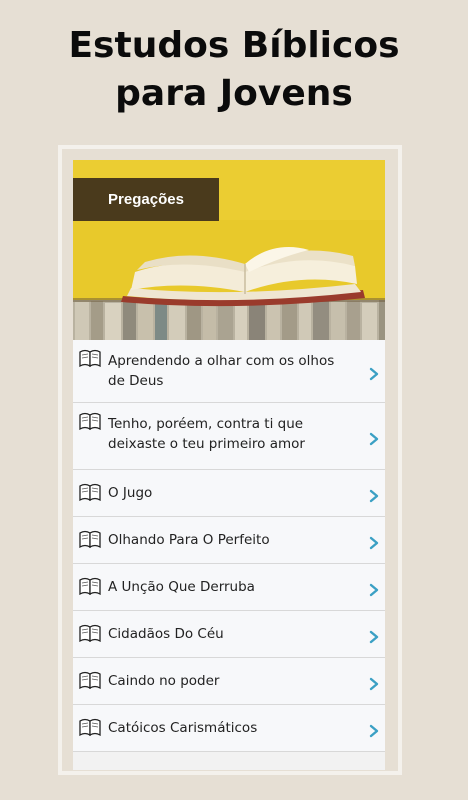 Image resolution: width=468 pixels, height=800 pixels. I want to click on list-item: Catóicos Carismáticos, so click(229, 728).